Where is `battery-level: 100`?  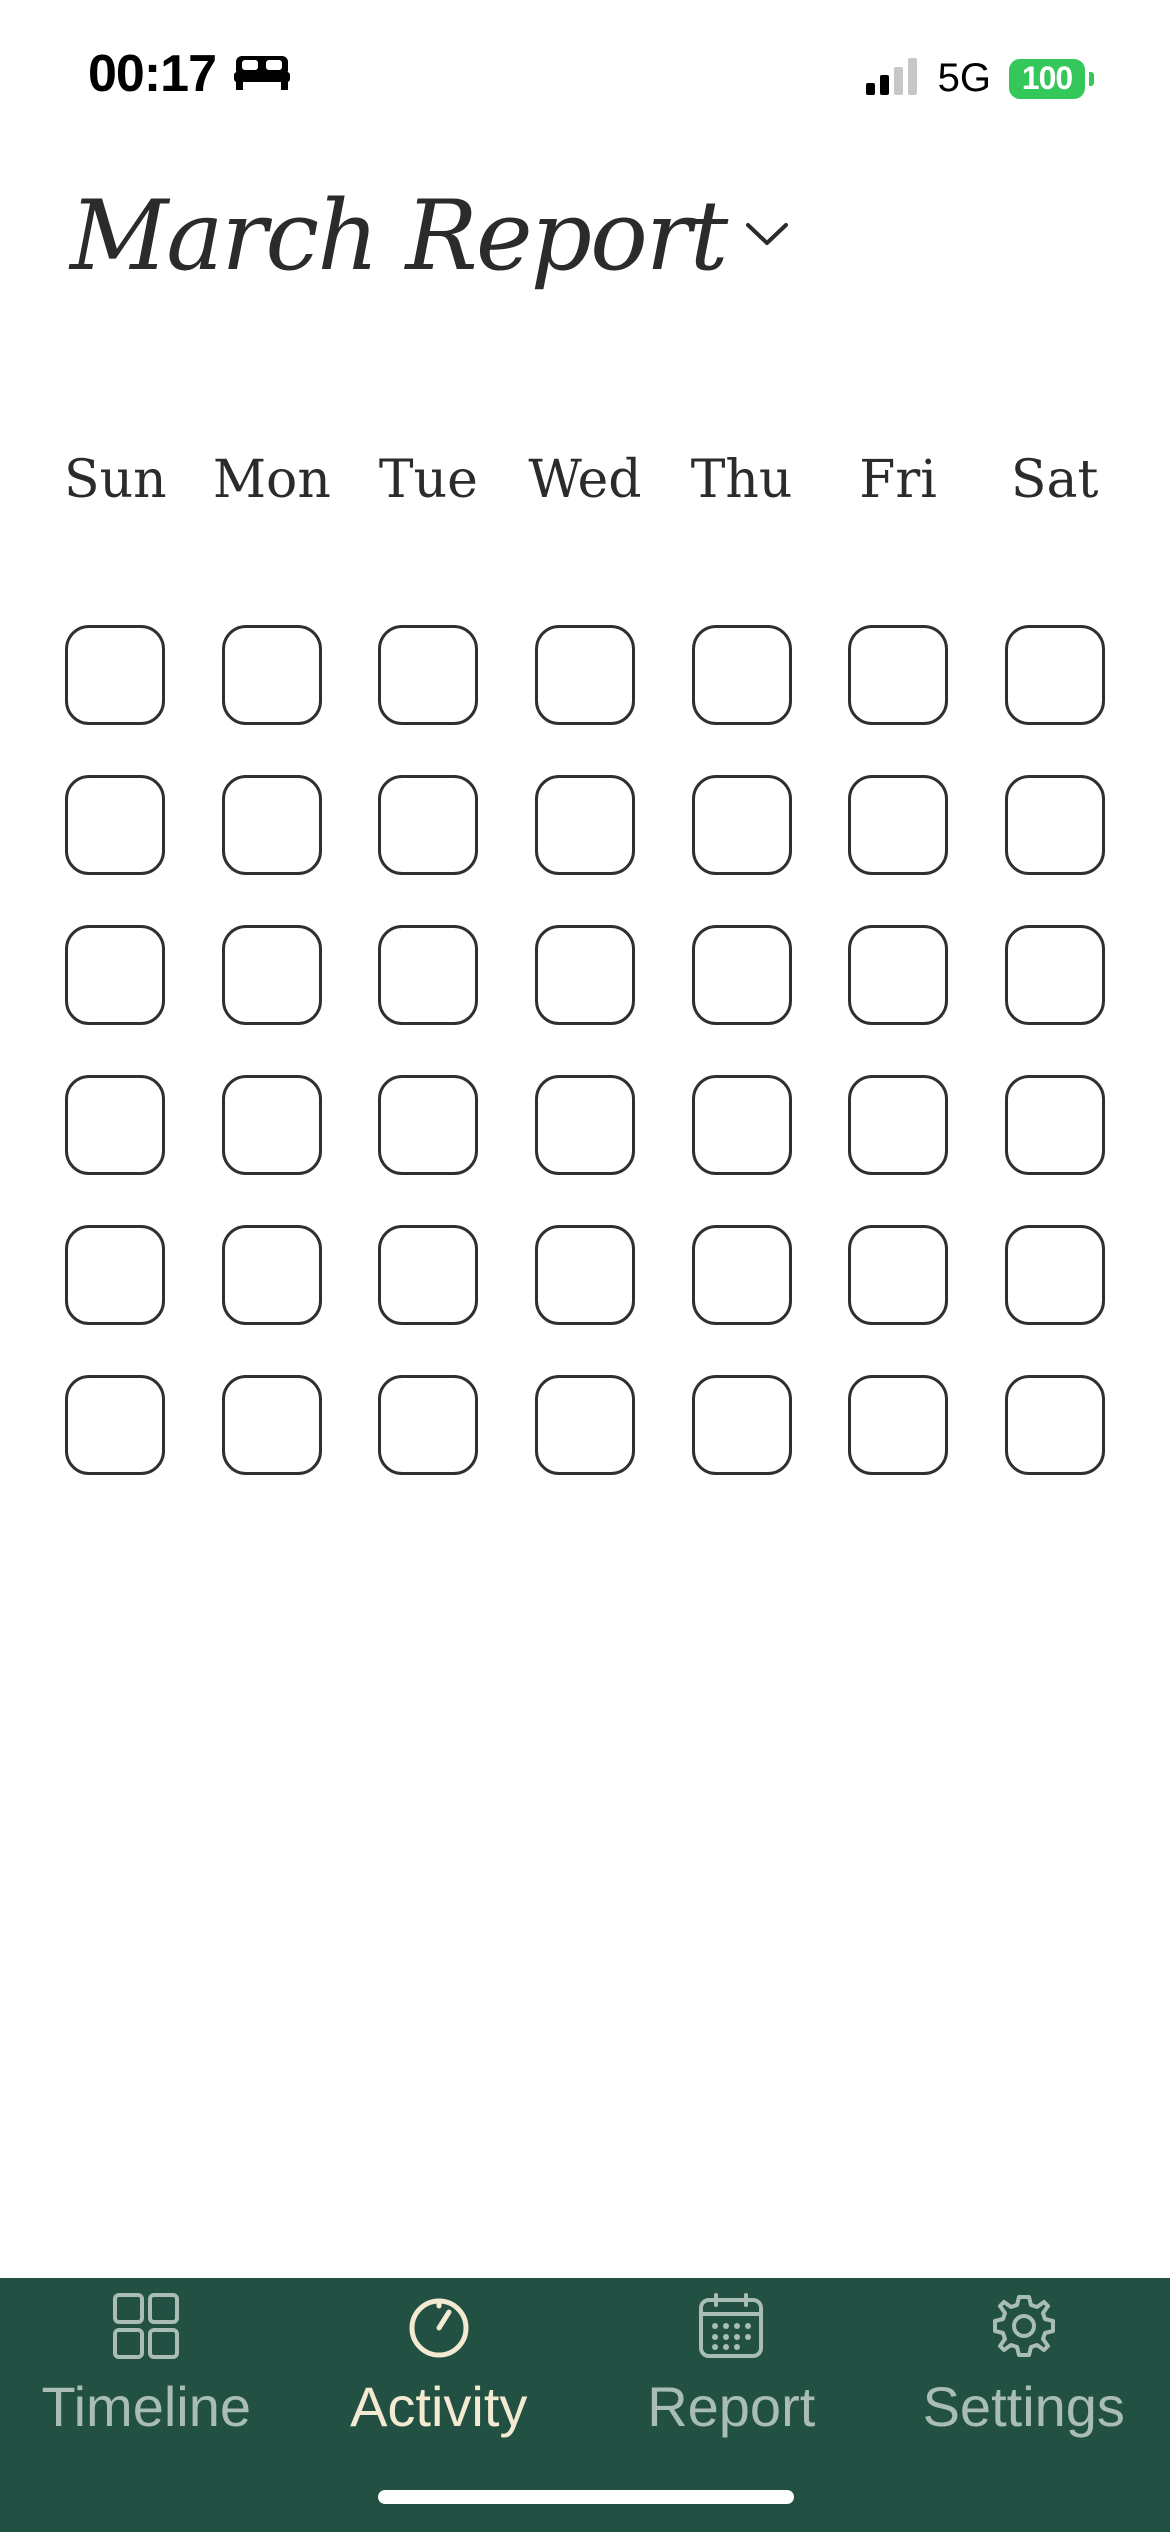
battery-level: 100 is located at coordinates (1047, 78).